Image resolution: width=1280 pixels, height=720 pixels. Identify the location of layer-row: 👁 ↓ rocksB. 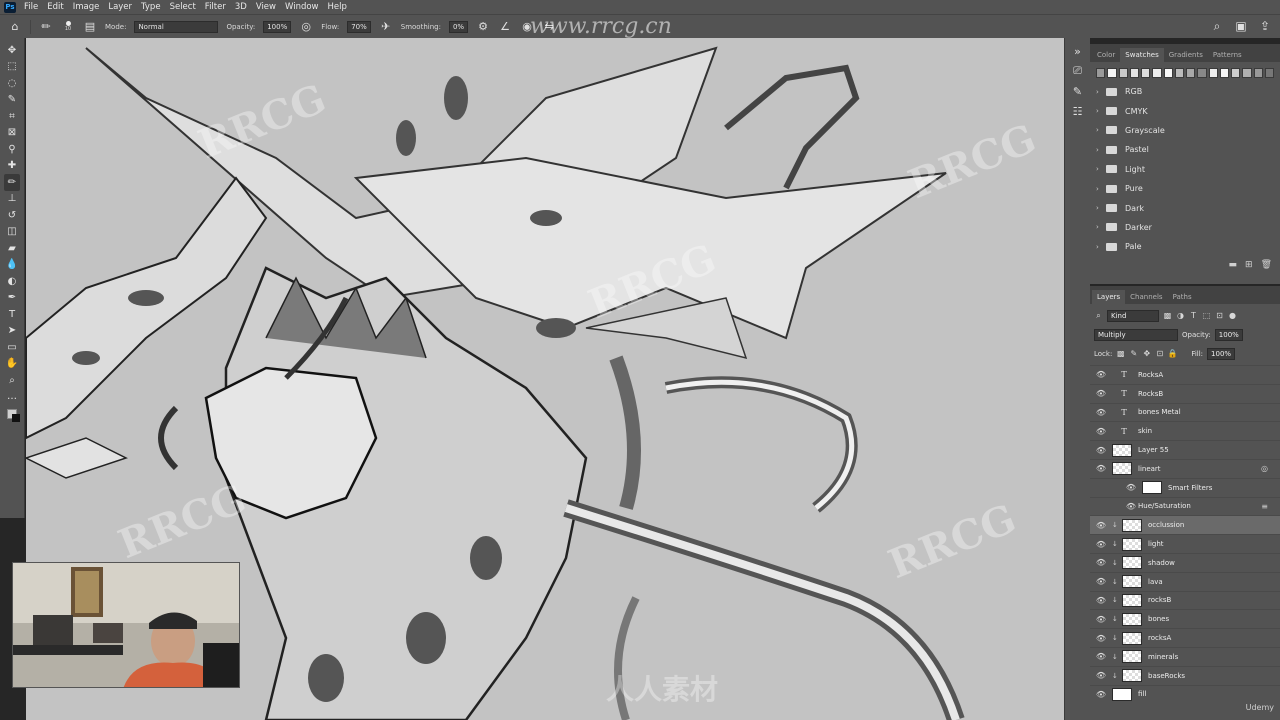
(1185, 600).